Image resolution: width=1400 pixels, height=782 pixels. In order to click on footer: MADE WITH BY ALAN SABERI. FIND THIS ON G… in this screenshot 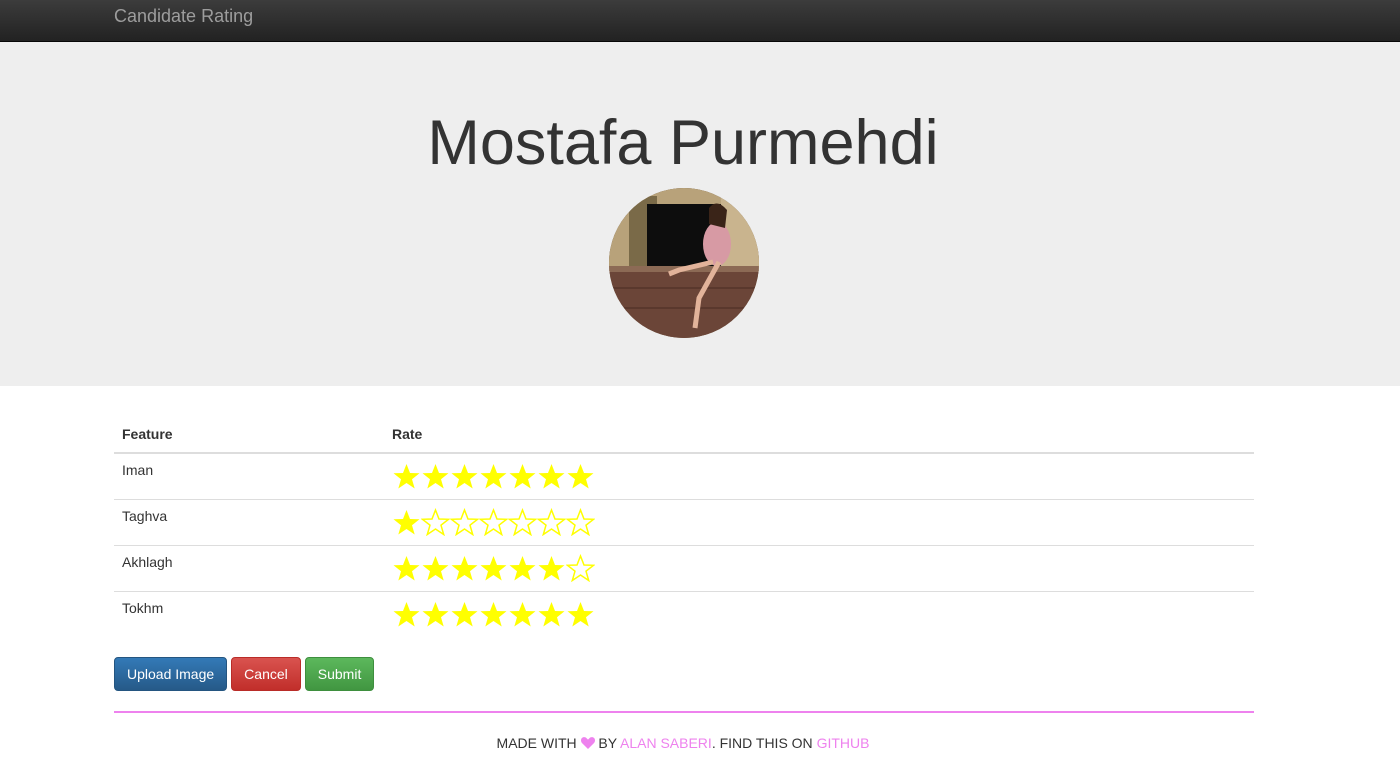, I will do `click(683, 743)`.